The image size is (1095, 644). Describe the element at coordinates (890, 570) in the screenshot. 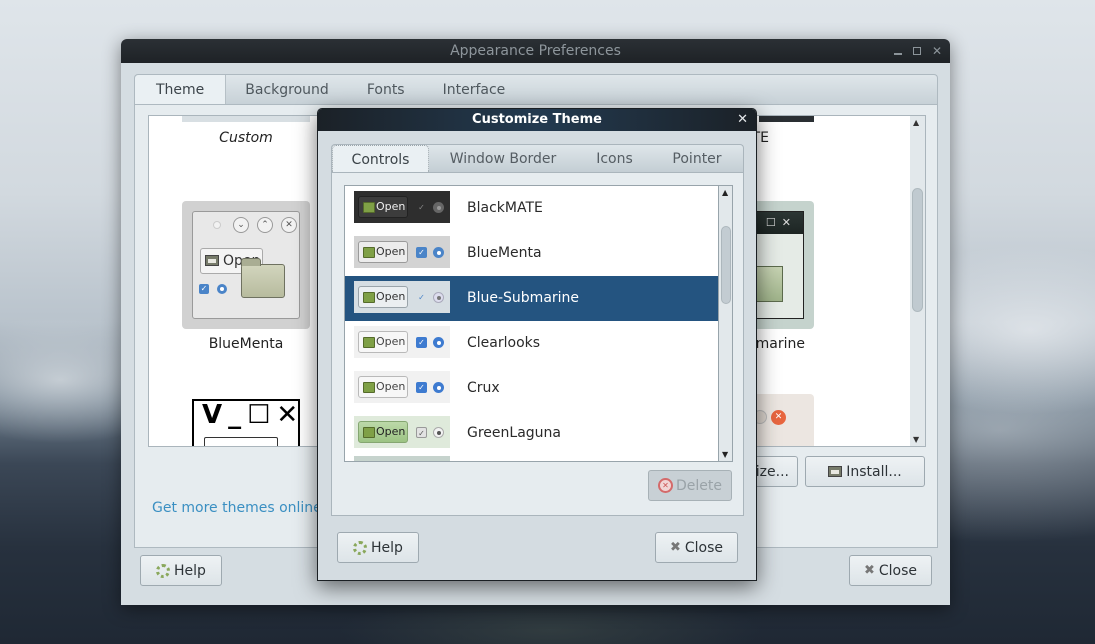

I see `close-button: ✖ Close` at that location.